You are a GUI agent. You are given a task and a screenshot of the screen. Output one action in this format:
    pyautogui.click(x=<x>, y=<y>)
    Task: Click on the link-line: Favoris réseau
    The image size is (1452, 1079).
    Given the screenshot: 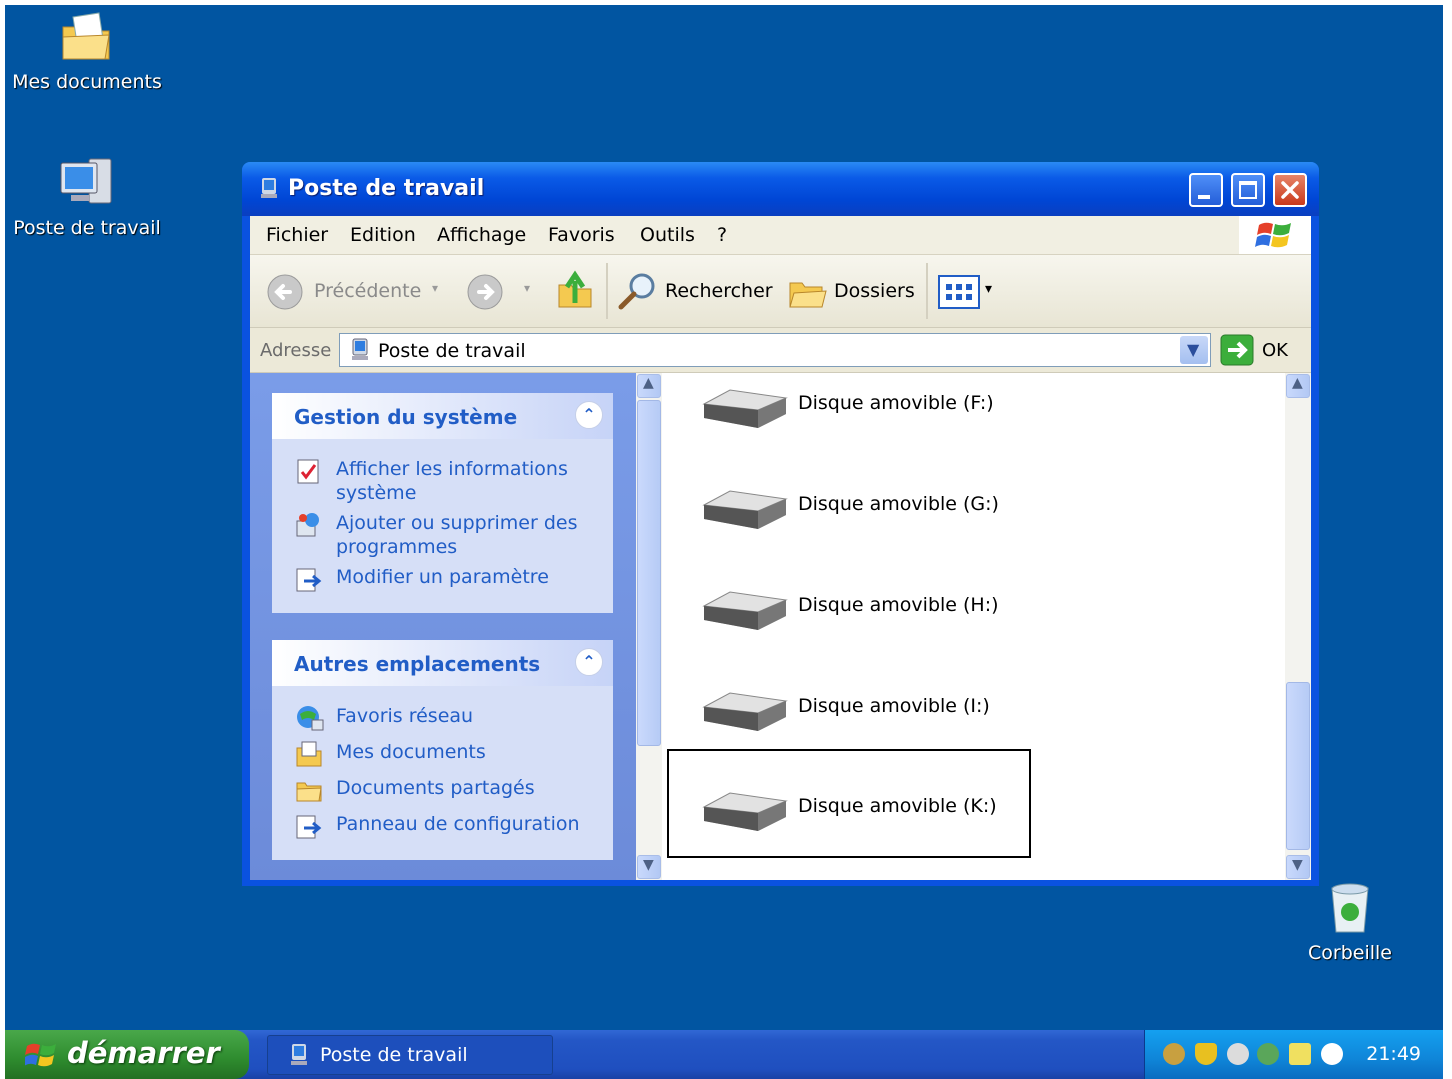 What is the action you would take?
    pyautogui.click(x=405, y=716)
    